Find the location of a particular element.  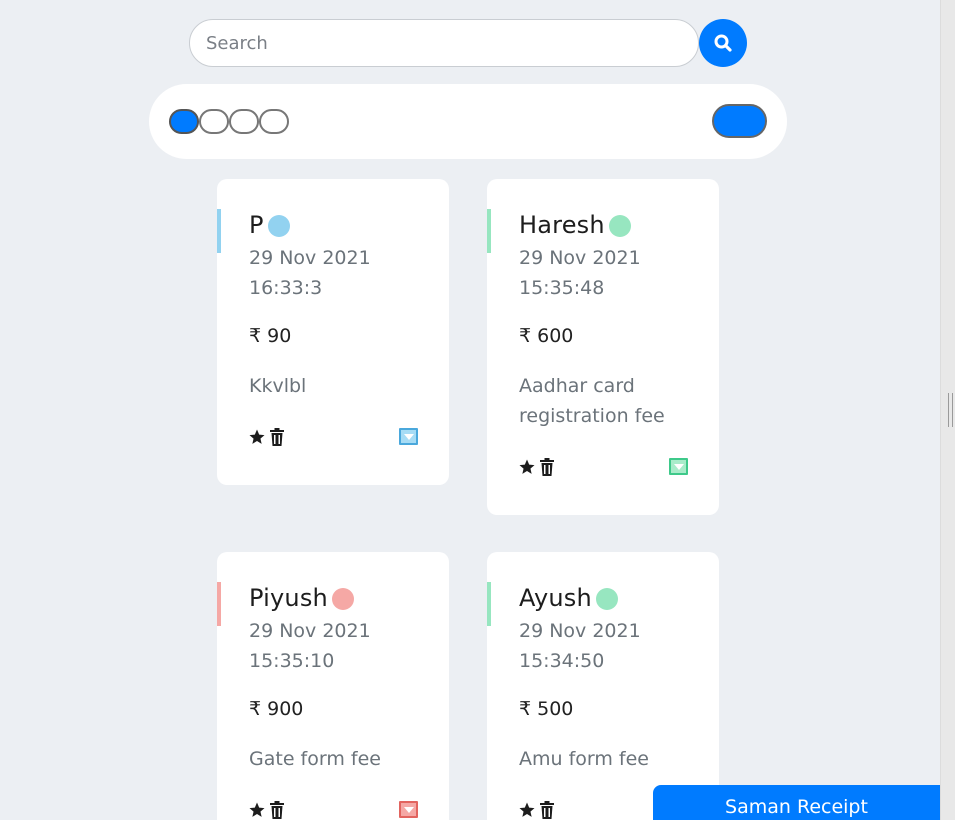

card-datetime: 29 Nov 2021 16:33:3 is located at coordinates (344, 273).